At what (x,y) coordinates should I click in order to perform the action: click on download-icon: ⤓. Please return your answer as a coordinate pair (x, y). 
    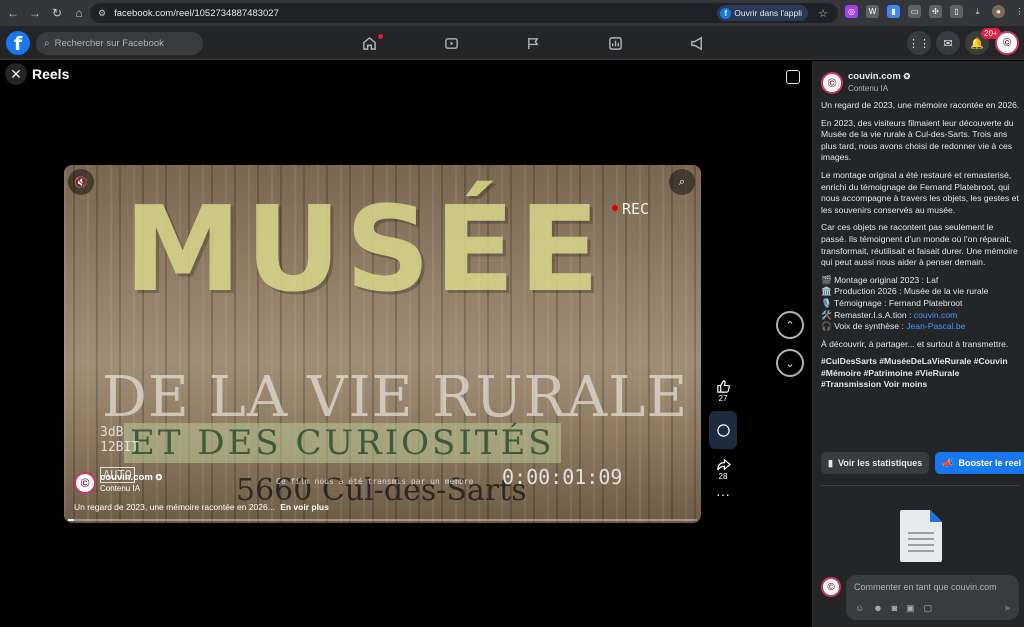
    Looking at the image, I should click on (977, 11).